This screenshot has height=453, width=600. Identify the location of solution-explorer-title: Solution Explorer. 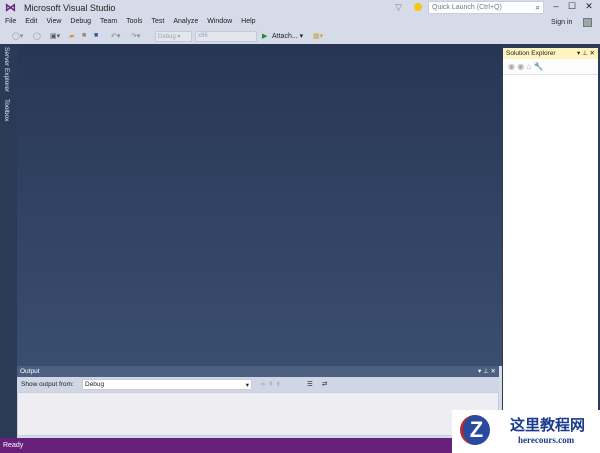
(531, 53).